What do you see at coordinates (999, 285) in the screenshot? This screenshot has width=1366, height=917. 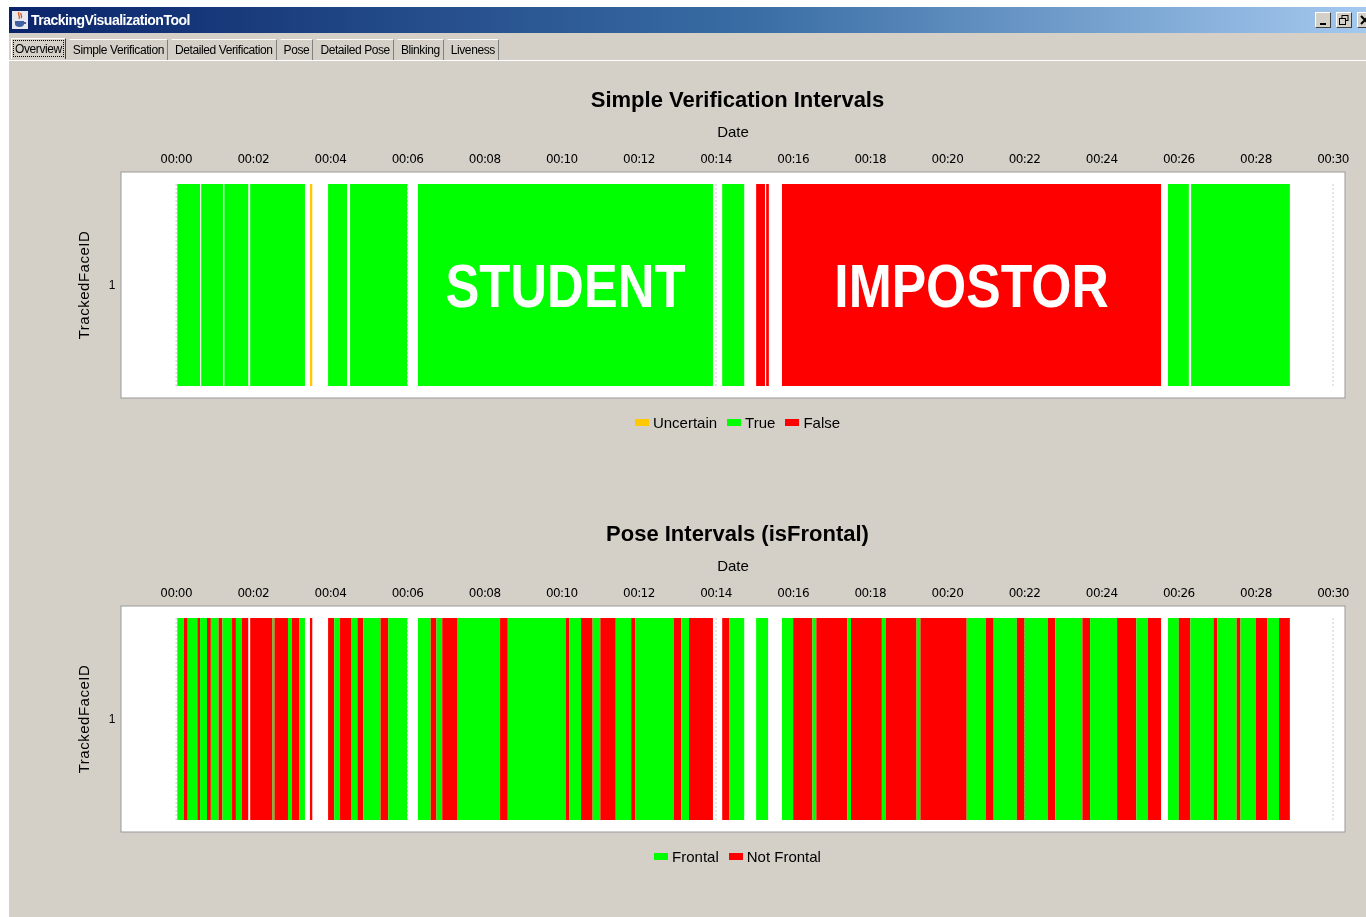 I see `bar-annotation: IMPOSTOR` at bounding box center [999, 285].